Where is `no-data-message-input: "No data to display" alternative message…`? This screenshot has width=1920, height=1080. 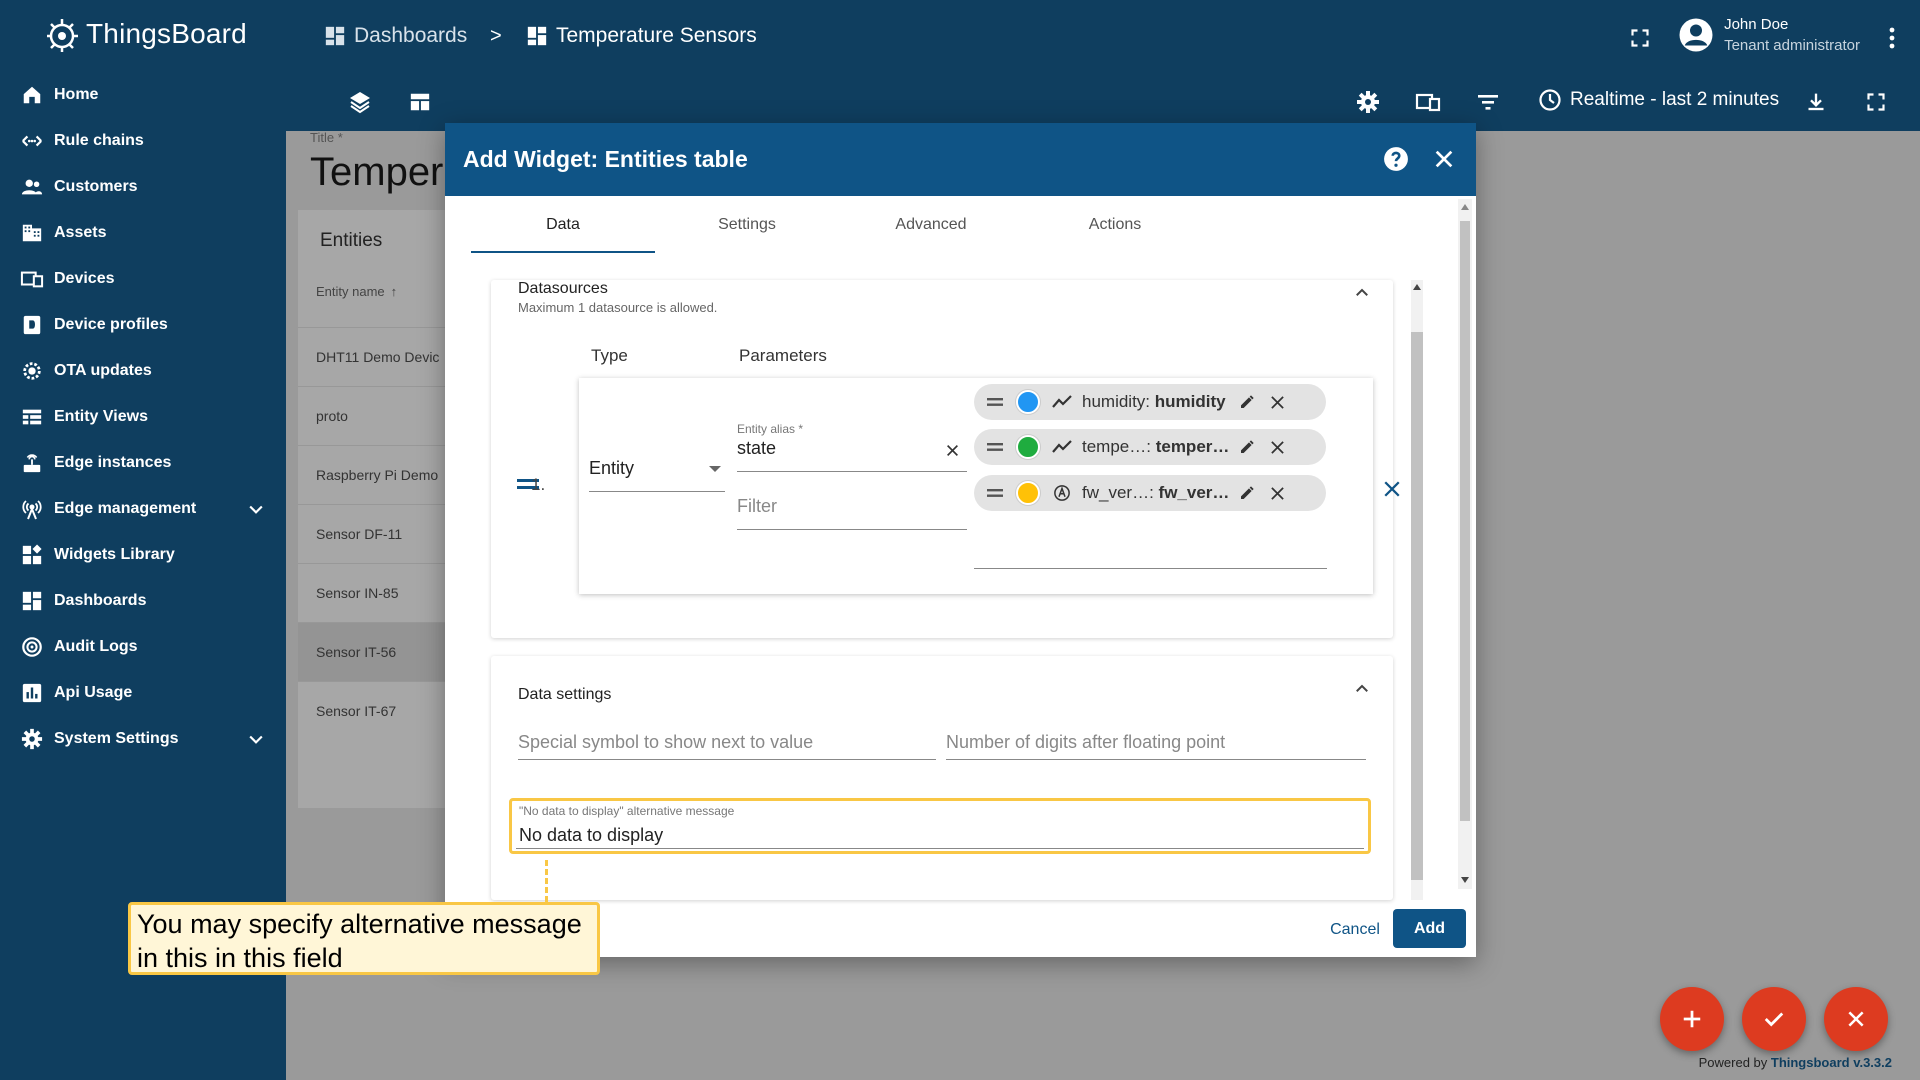 no-data-message-input: "No data to display" alternative message… is located at coordinates (940, 826).